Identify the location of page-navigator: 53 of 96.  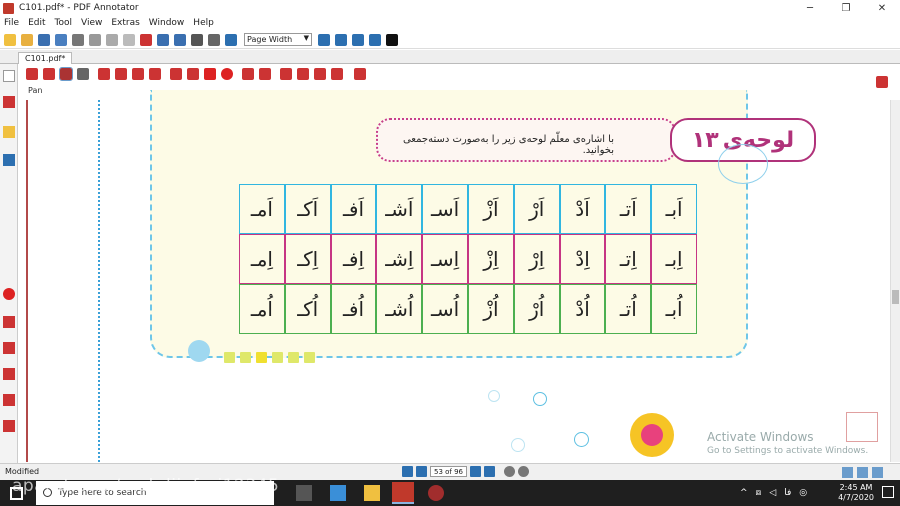
(467, 471).